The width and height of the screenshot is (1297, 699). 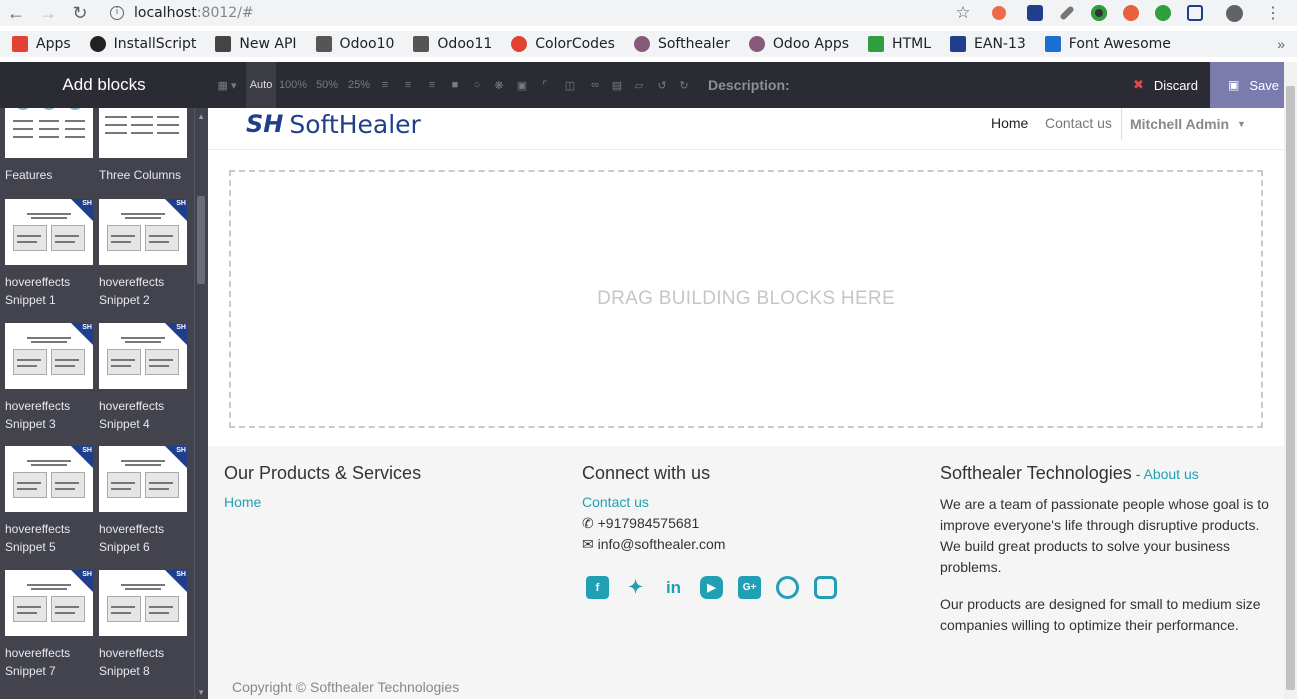 What do you see at coordinates (963, 13) in the screenshot?
I see `star-icon: ☆` at bounding box center [963, 13].